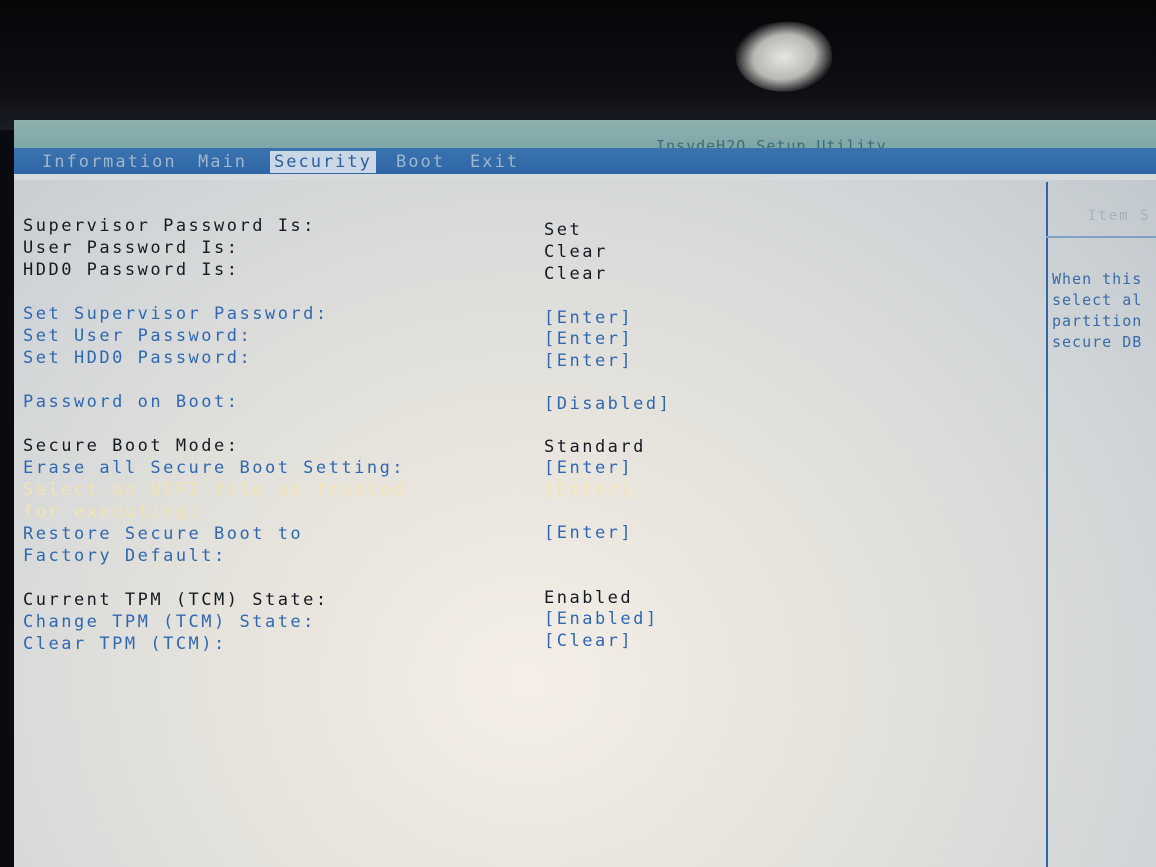 The width and height of the screenshot is (1156, 867). What do you see at coordinates (1101, 237) in the screenshot?
I see `help-title-divider` at bounding box center [1101, 237].